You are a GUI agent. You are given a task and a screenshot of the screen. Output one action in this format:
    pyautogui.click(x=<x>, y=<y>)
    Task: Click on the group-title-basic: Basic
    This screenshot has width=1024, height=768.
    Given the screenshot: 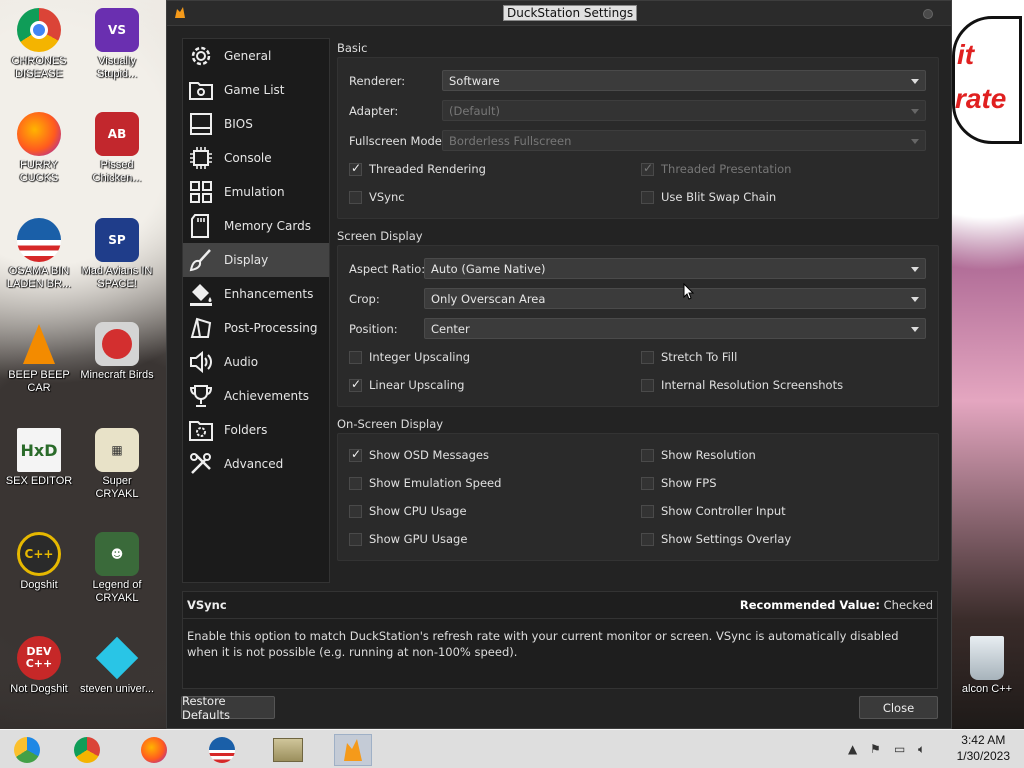 What is the action you would take?
    pyautogui.click(x=352, y=48)
    